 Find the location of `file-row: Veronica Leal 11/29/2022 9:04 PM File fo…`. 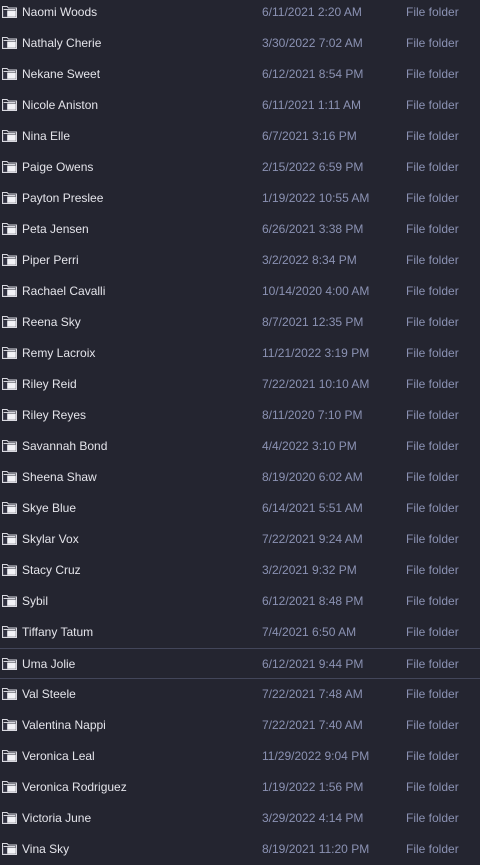

file-row: Veronica Leal 11/29/2022 9:04 PM File fo… is located at coordinates (240, 756).